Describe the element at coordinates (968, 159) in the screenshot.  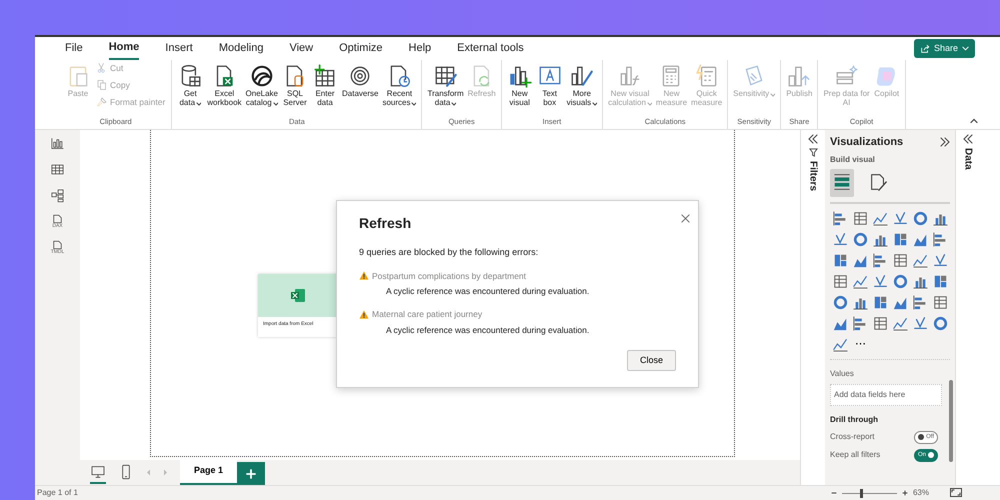
I see `pane-title: Data` at that location.